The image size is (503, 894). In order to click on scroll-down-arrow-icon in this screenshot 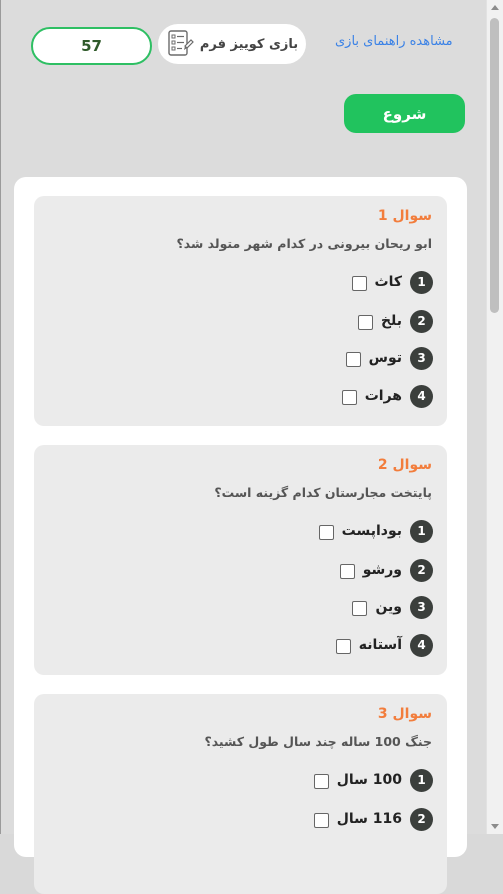, I will do `click(495, 826)`.